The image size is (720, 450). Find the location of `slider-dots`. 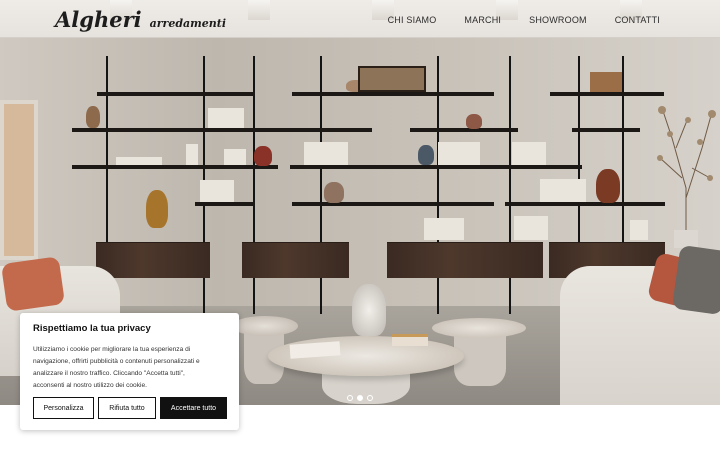

slider-dots is located at coordinates (360, 398).